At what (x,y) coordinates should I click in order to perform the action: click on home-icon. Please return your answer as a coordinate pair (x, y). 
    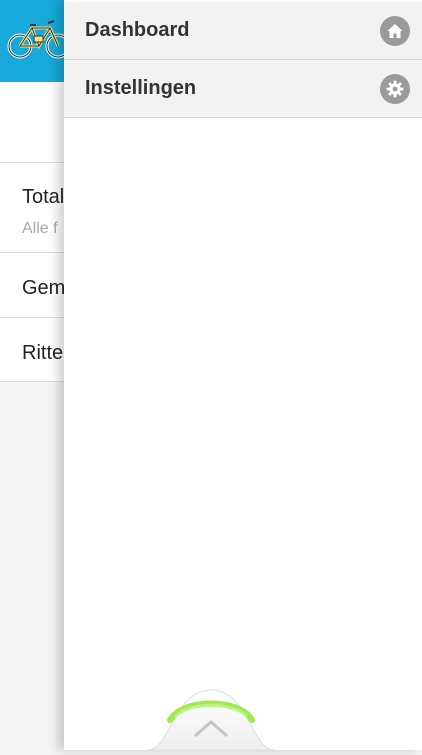
    Looking at the image, I should click on (395, 31).